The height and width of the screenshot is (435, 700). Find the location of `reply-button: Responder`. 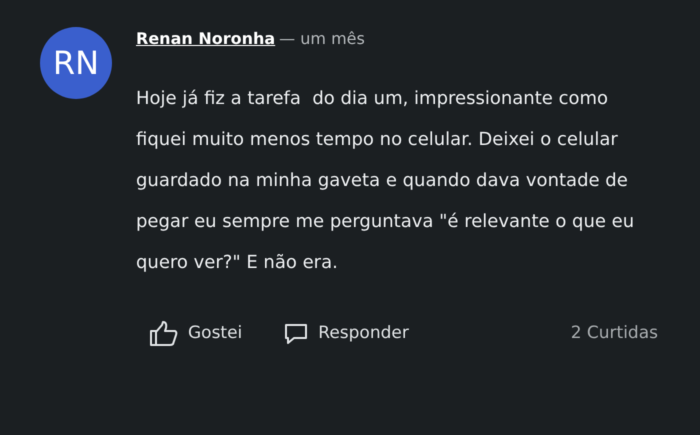

reply-button: Responder is located at coordinates (346, 334).